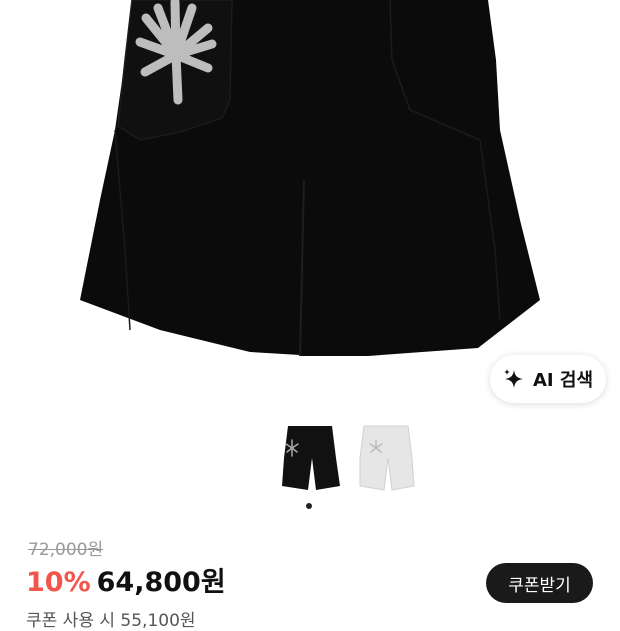  Describe the element at coordinates (66, 550) in the screenshot. I see `original-price: 72,000원` at that location.